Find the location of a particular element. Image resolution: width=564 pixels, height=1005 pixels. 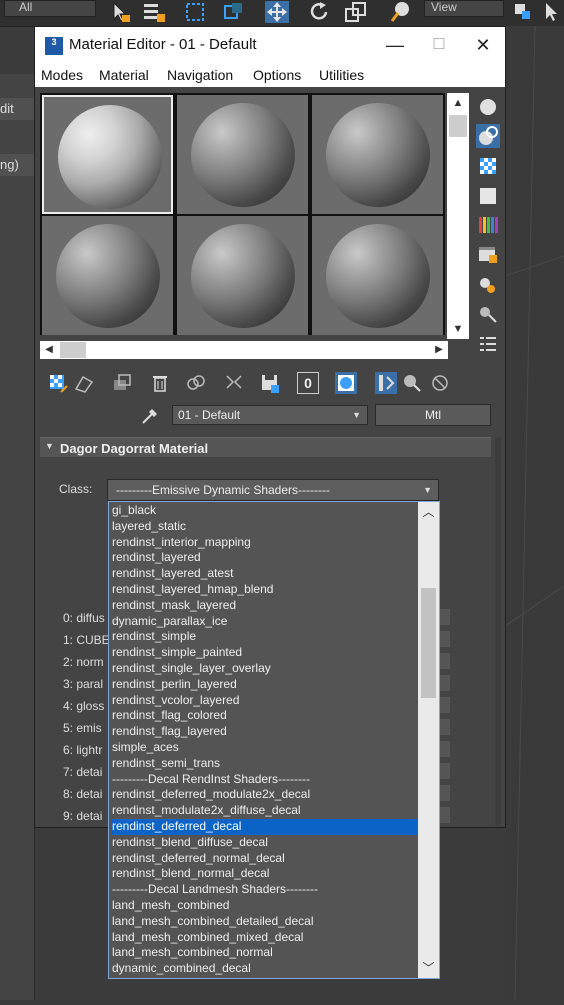

show-shaded-material-icon is located at coordinates (346, 383).